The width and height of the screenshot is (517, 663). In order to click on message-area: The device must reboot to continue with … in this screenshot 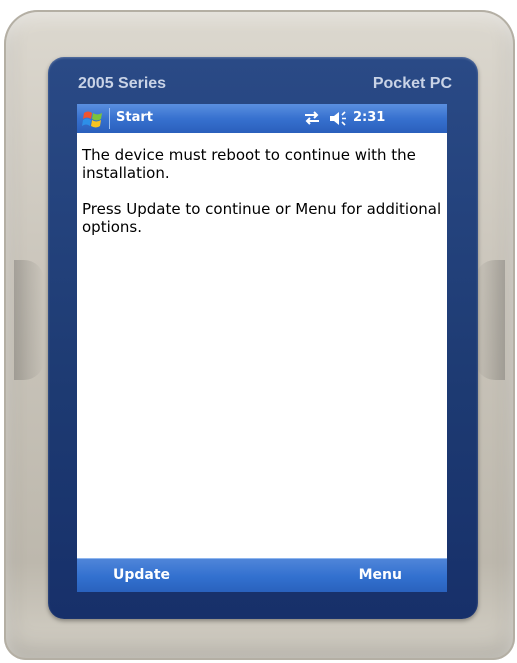, I will do `click(262, 200)`.